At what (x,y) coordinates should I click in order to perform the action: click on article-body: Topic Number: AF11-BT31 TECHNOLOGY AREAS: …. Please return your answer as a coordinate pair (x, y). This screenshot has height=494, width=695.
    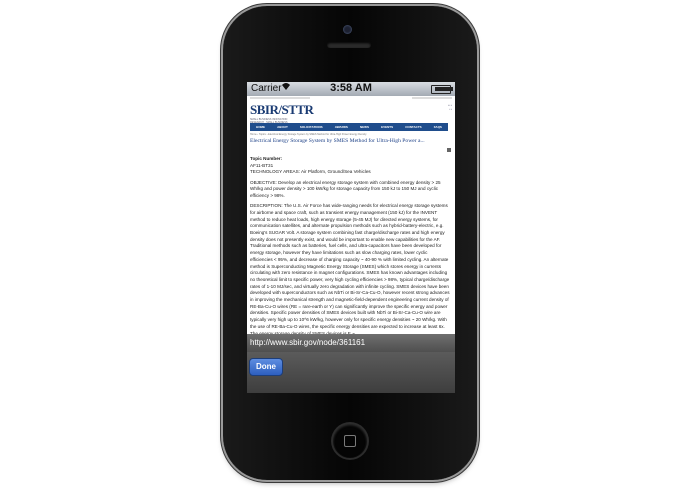
    Looking at the image, I should click on (350, 248).